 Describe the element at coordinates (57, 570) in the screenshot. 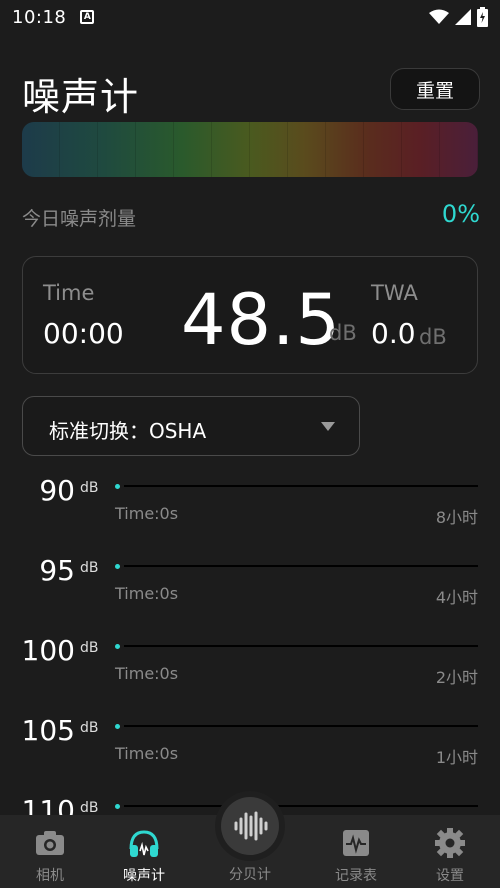

I see `level-db-value: 95` at that location.